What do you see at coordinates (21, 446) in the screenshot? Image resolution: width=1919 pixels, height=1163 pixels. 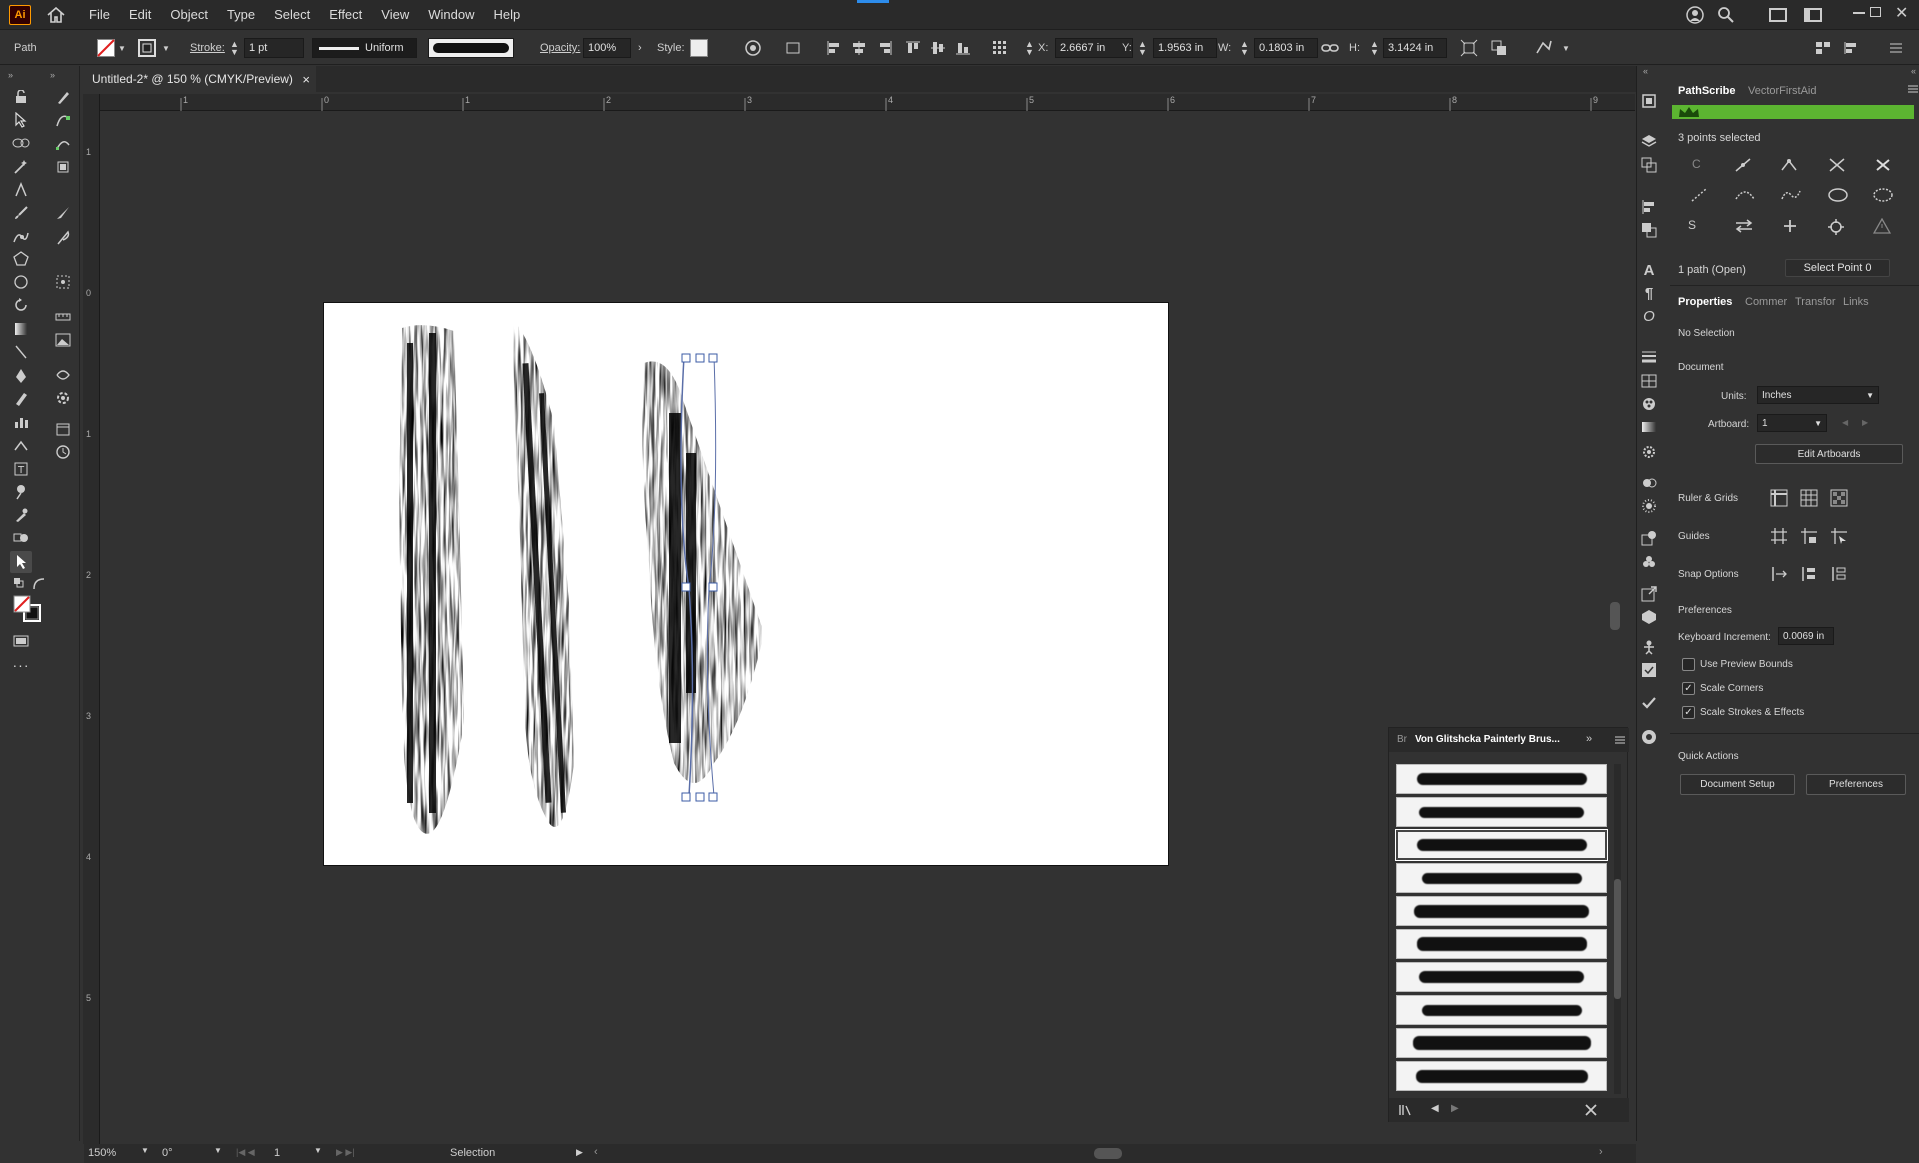 I see `shaper-icon` at bounding box center [21, 446].